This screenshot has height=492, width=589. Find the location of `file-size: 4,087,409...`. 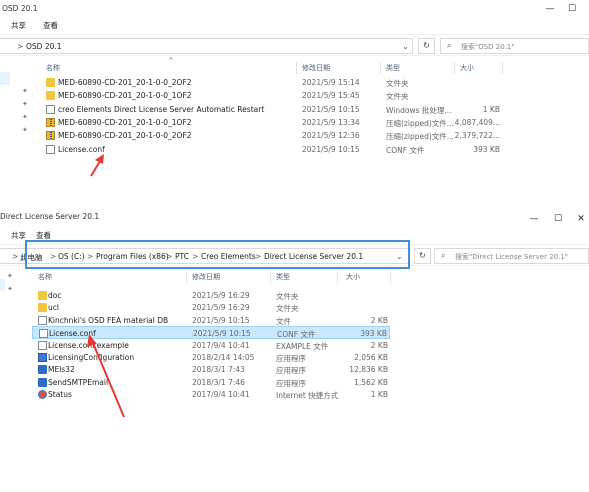

file-size: 4,087,409... is located at coordinates (477, 122).